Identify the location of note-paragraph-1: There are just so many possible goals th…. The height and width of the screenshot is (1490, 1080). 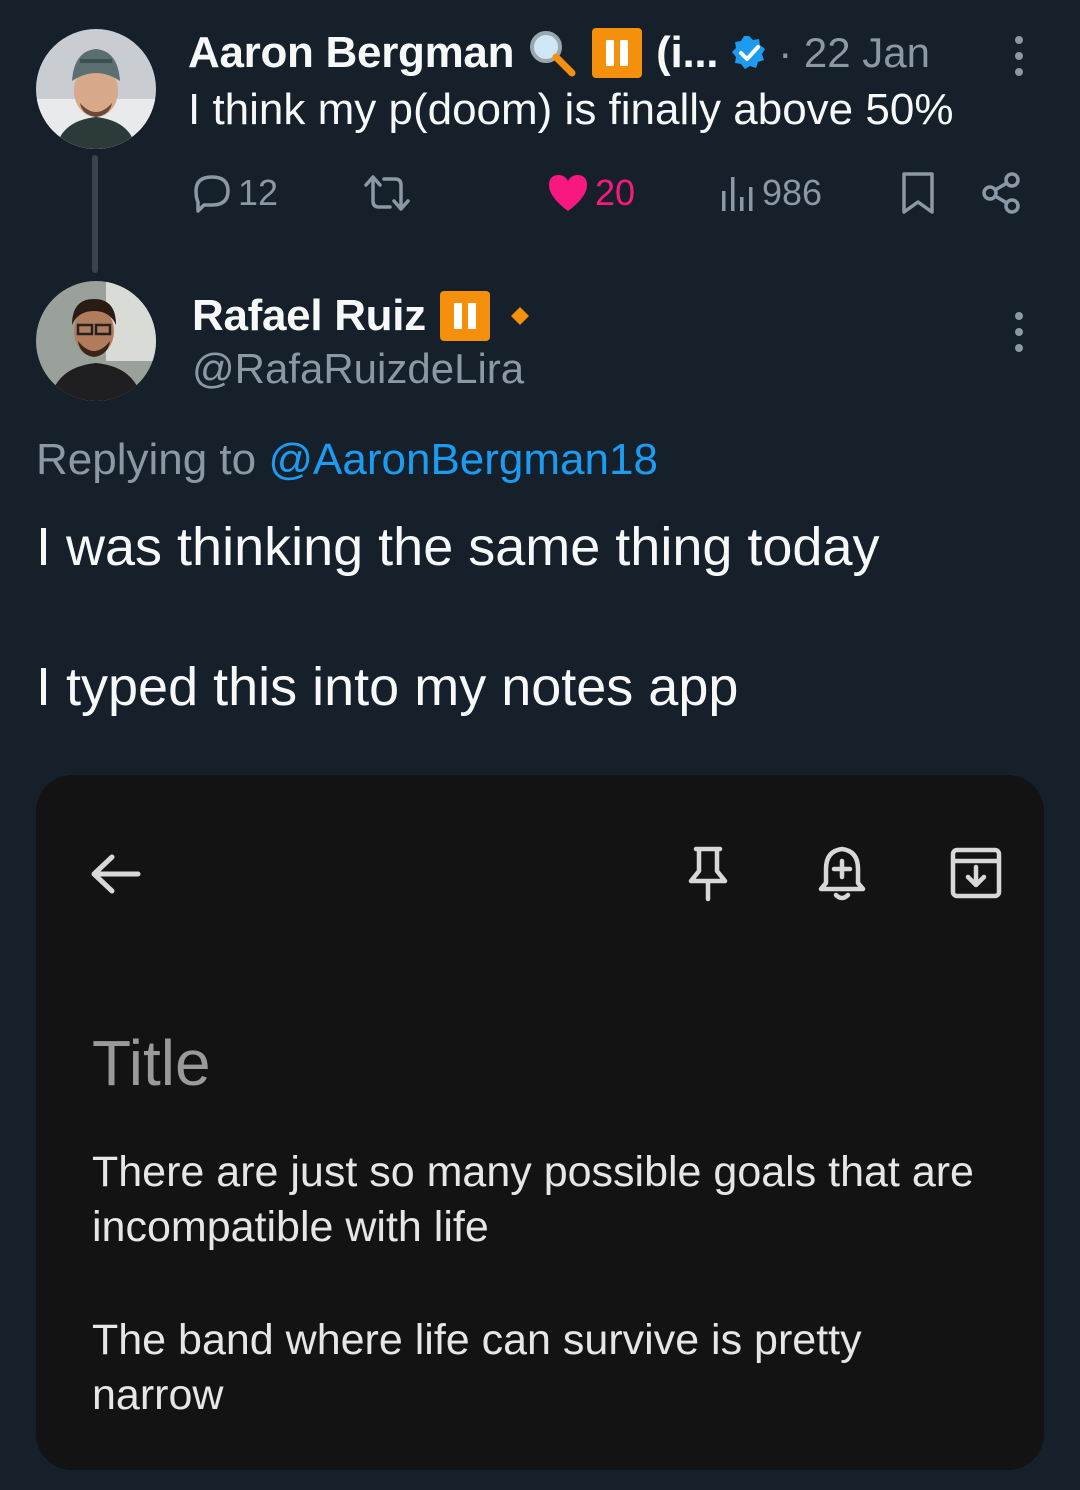
(533, 1199).